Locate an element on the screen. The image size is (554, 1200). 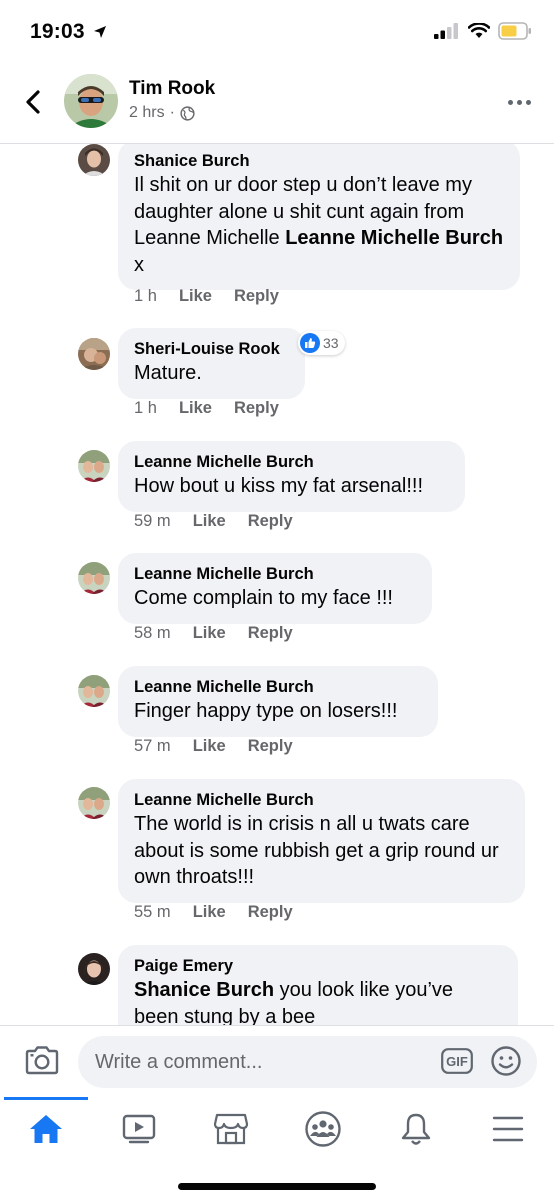
reaction-count: 33 is located at coordinates (331, 343).